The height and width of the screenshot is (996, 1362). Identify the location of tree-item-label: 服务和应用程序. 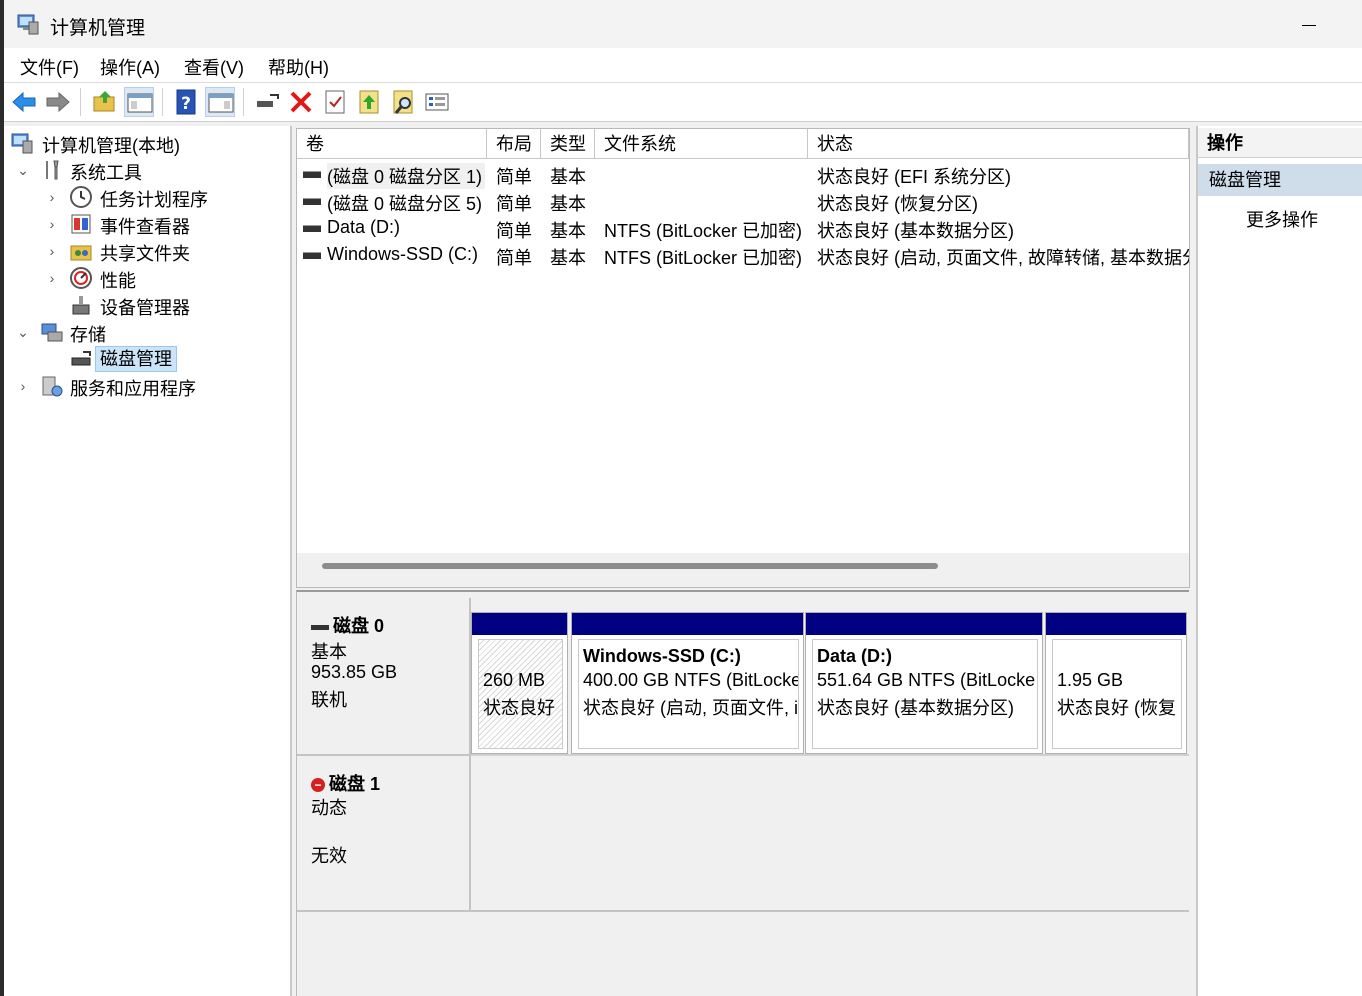
(133, 389).